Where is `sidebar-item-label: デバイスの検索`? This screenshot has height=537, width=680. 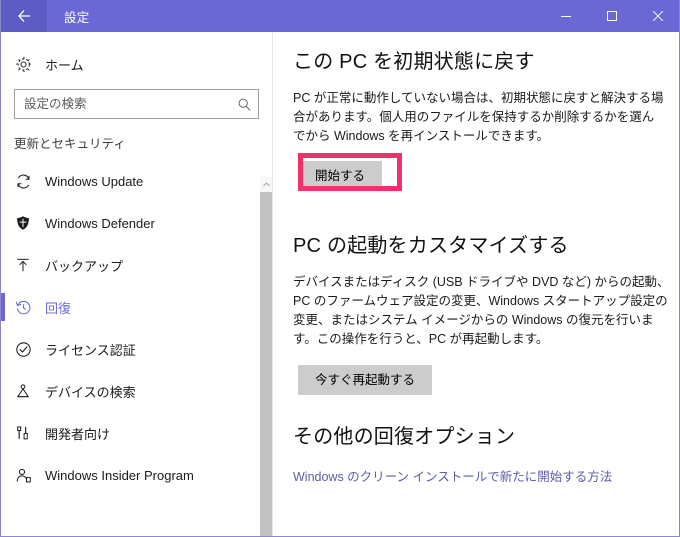 sidebar-item-label: デバイスの検索 is located at coordinates (90, 392).